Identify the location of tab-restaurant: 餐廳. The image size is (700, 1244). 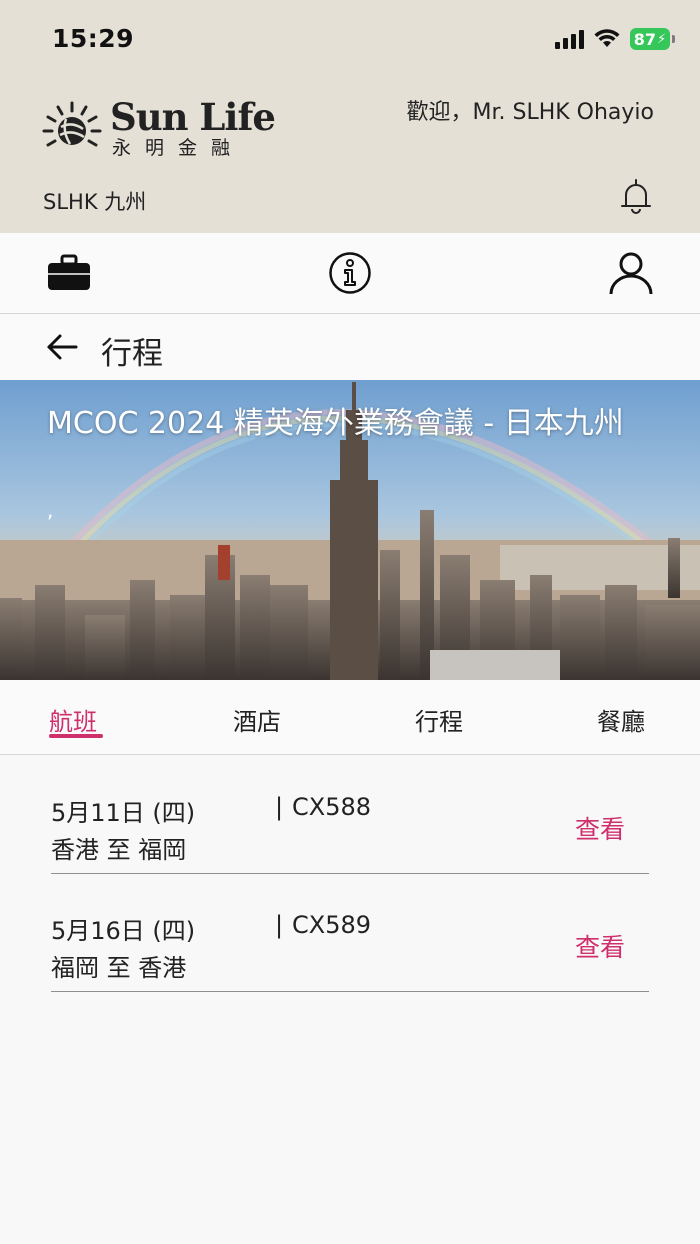
(621, 719).